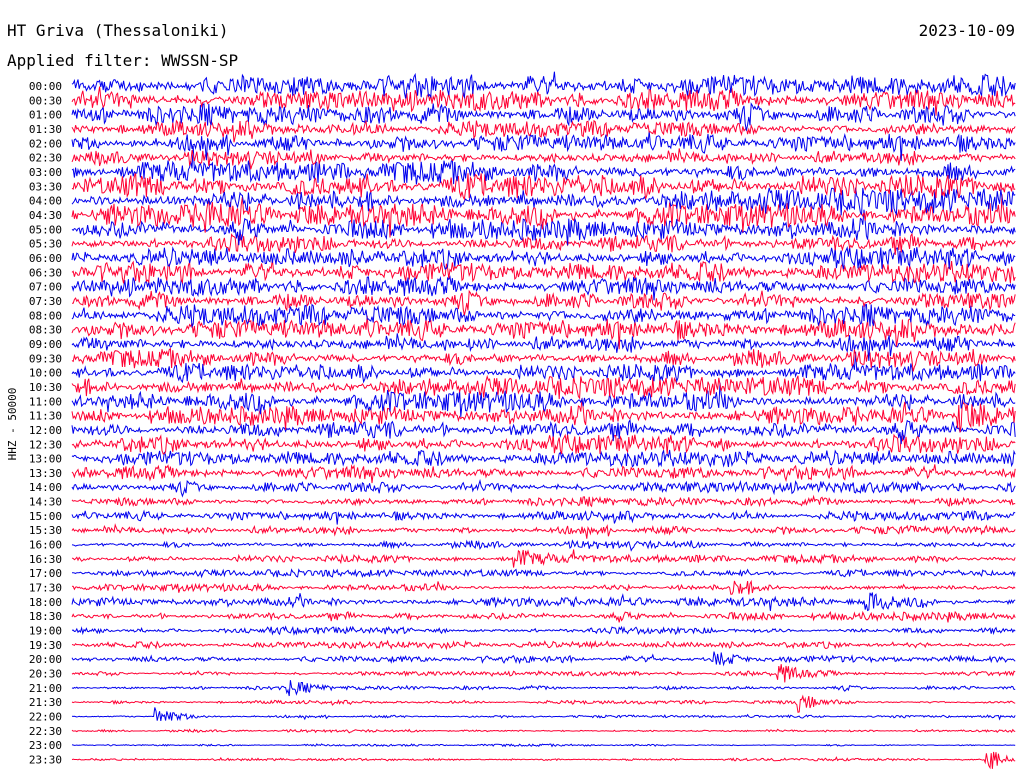 This screenshot has width=1024, height=784. Describe the element at coordinates (45, 573) in the screenshot. I see `time-label: 17:00` at that location.